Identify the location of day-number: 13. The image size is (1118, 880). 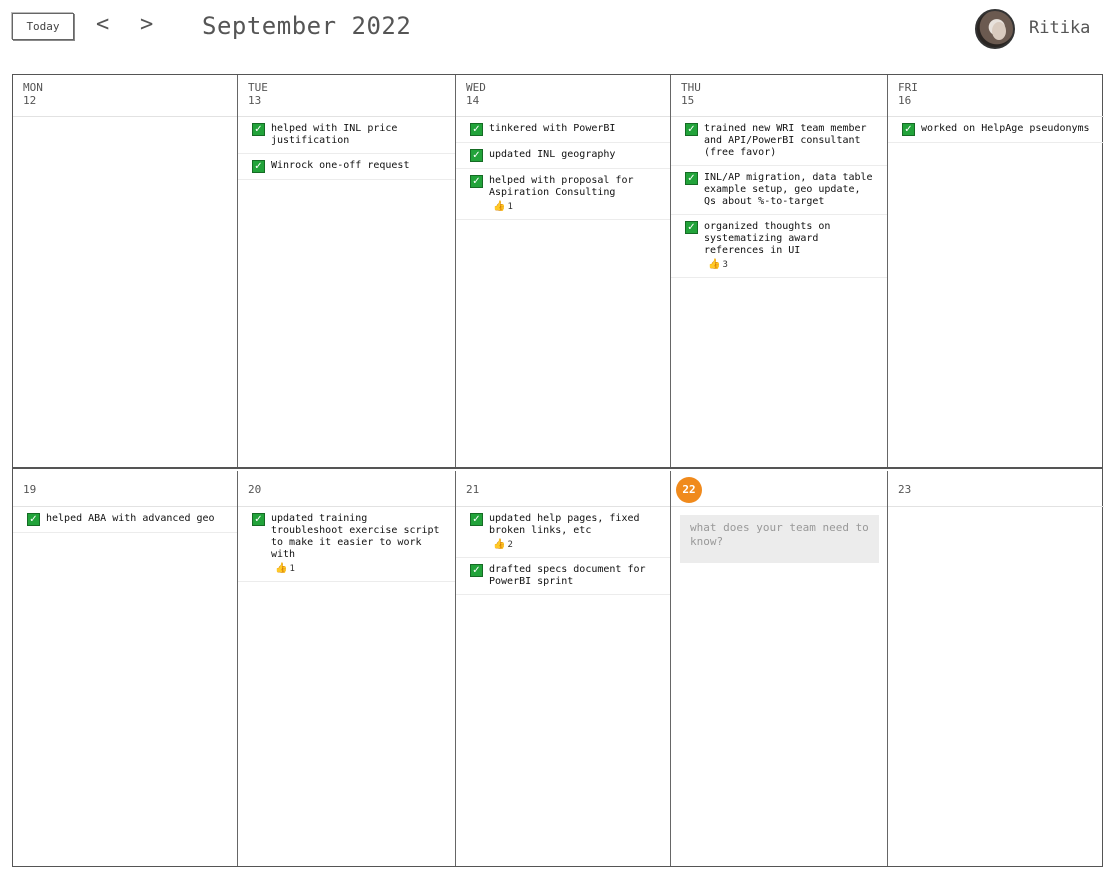
(255, 100).